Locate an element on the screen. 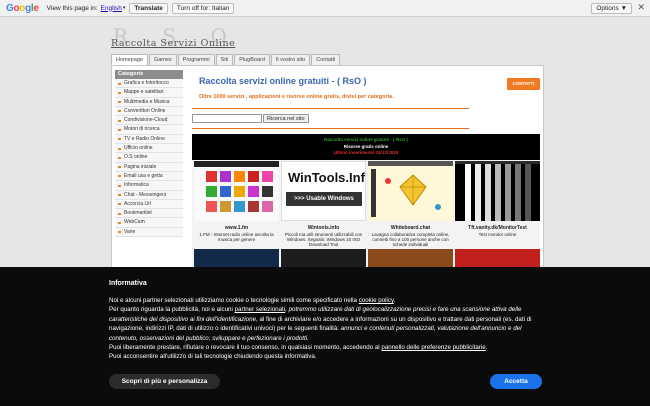 Image resolution: width=650 pixels, height=406 pixels. sidebar-item-email: Email usa e getta is located at coordinates (149, 176).